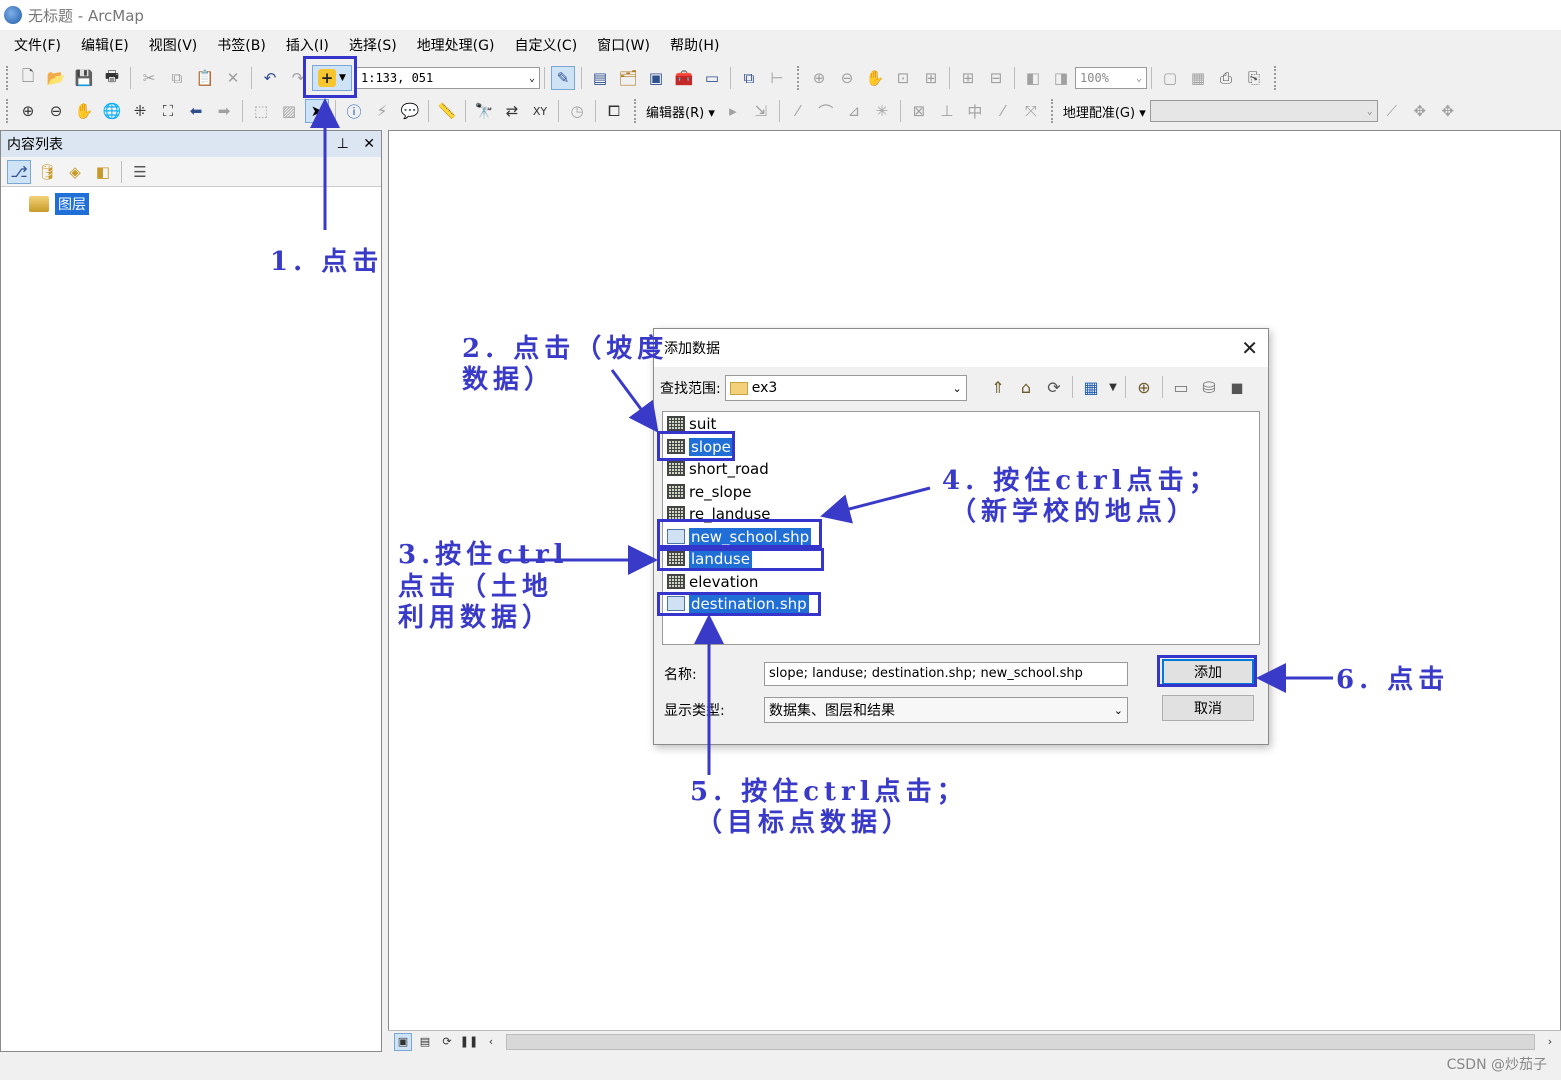 The image size is (1561, 1080). Describe the element at coordinates (112, 78) in the screenshot. I see `print-icon: 🖶` at that location.